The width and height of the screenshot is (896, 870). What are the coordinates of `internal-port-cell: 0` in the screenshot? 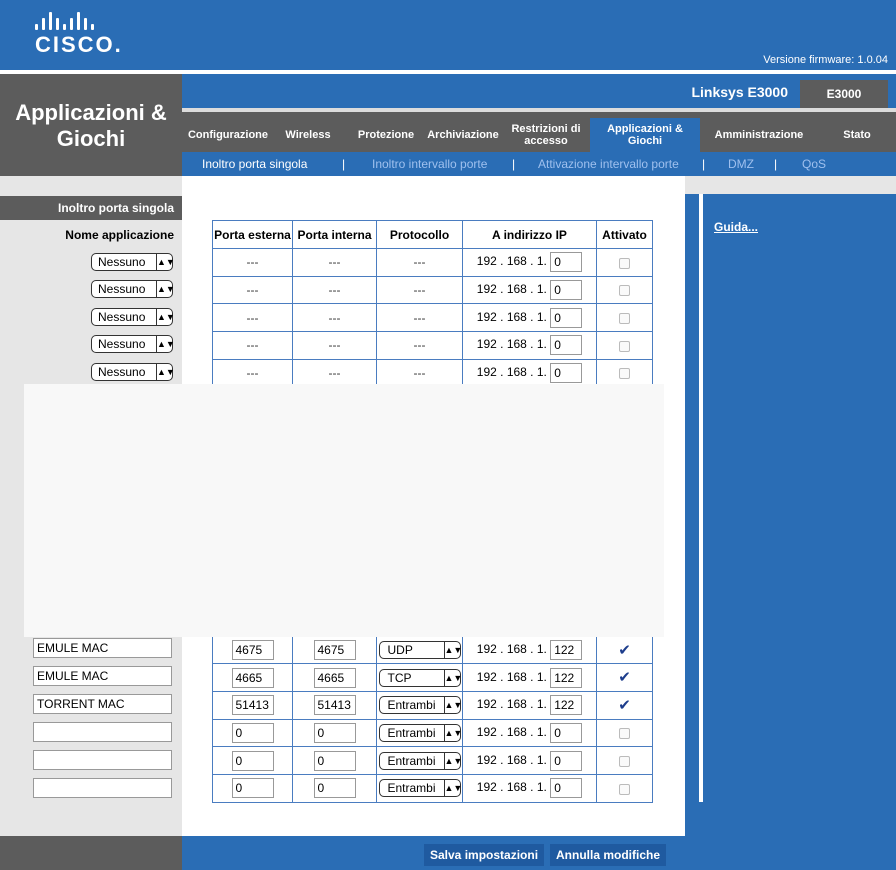 It's located at (334, 788).